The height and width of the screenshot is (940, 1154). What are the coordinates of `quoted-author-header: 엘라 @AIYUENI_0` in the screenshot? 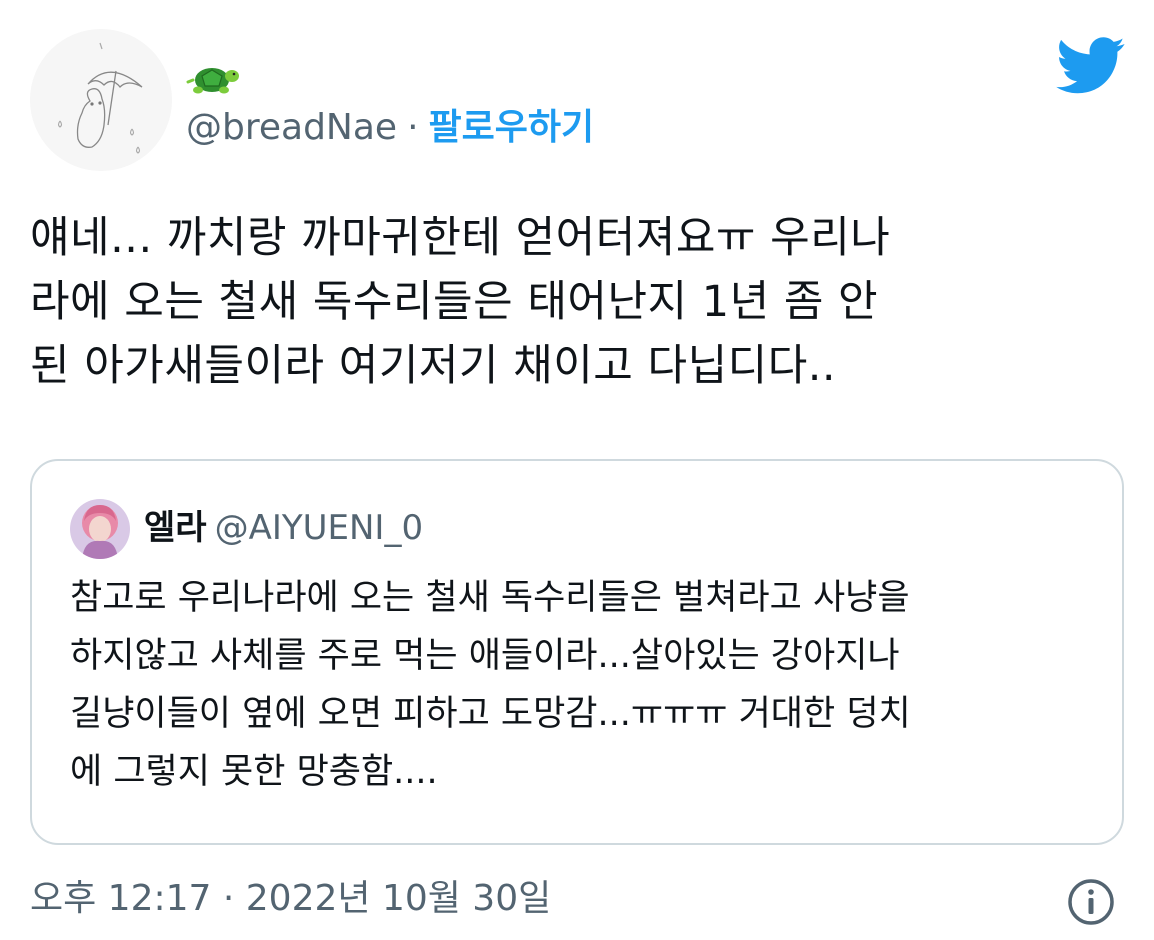 It's located at (283, 528).